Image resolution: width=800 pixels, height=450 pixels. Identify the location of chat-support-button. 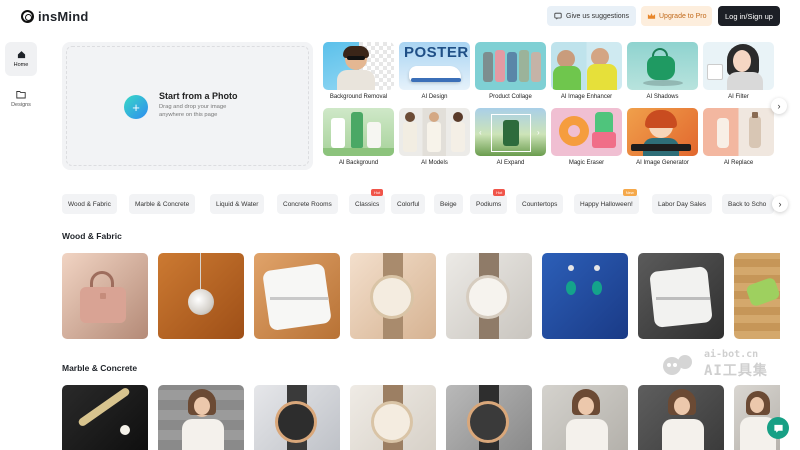
(778, 428).